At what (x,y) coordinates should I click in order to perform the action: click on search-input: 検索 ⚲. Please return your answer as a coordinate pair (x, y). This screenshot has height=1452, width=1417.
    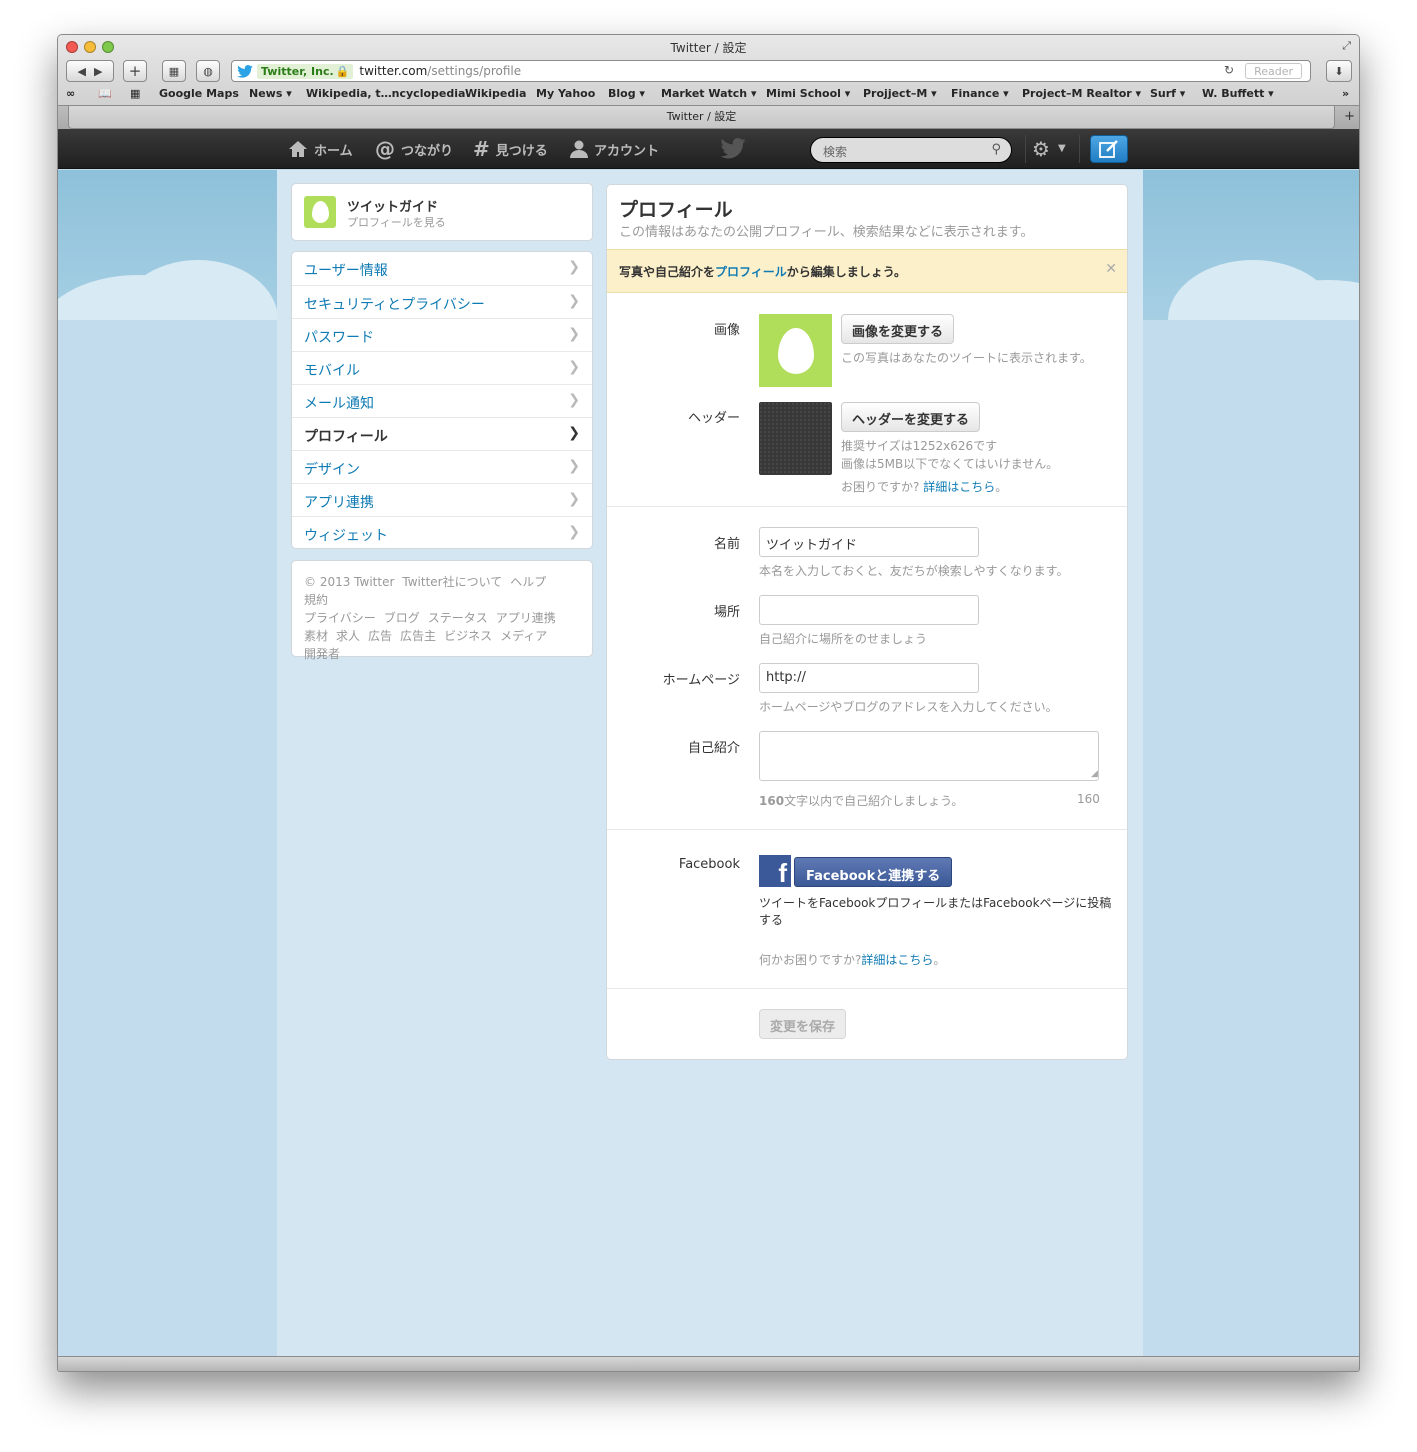
    Looking at the image, I should click on (911, 150).